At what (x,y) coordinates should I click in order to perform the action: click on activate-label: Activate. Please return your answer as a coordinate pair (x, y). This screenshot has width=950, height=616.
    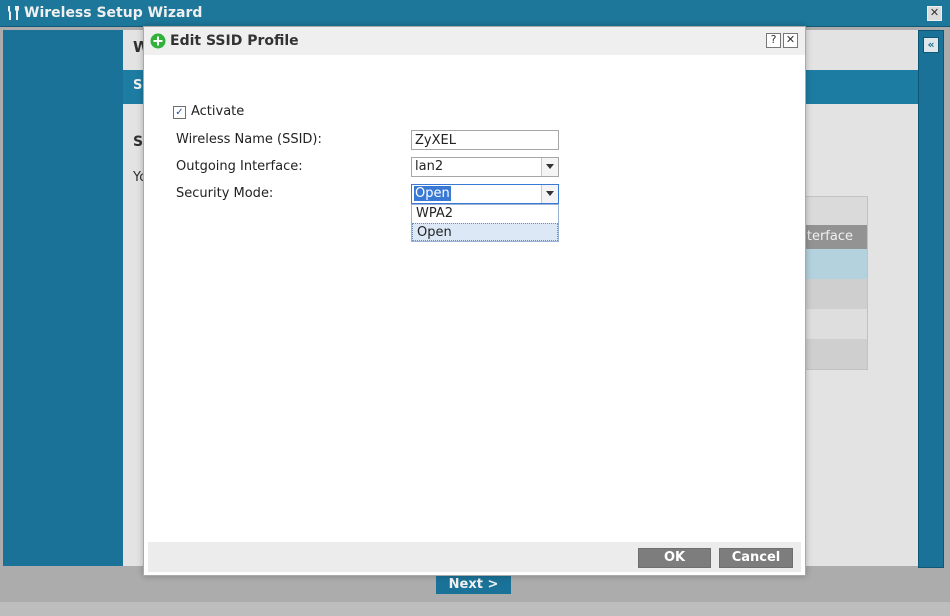
    Looking at the image, I should click on (218, 111).